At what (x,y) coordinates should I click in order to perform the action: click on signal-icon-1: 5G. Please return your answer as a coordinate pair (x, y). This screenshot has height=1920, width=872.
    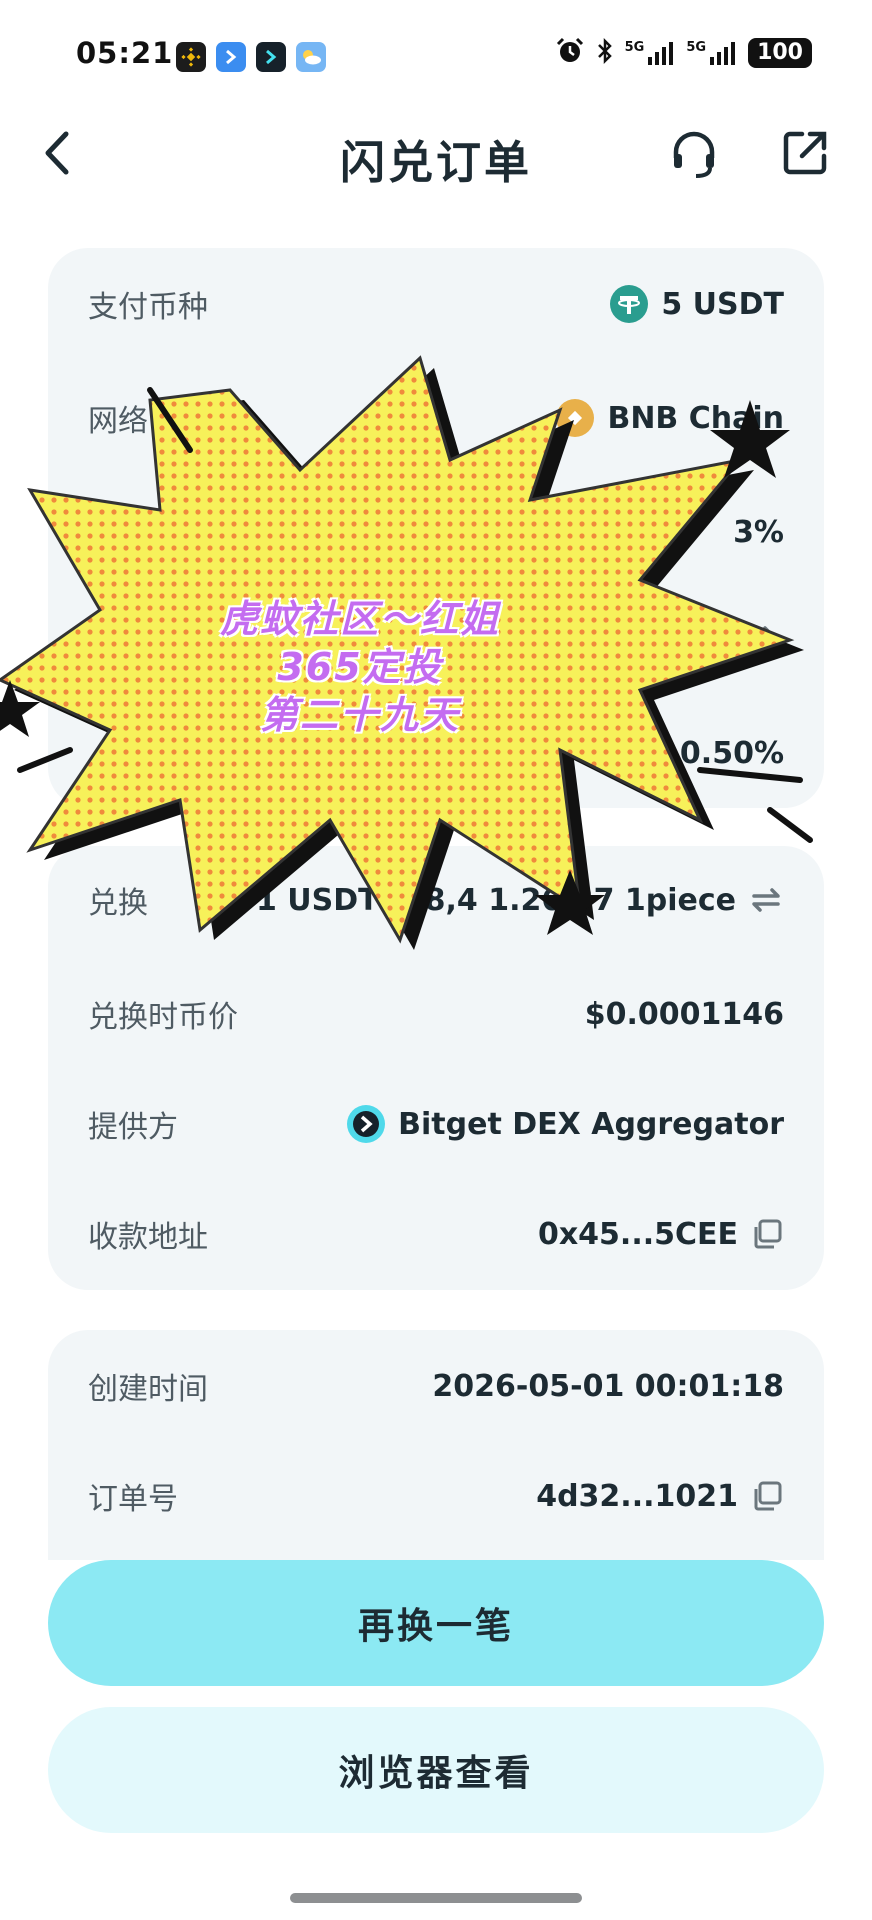
    Looking at the image, I should click on (651, 53).